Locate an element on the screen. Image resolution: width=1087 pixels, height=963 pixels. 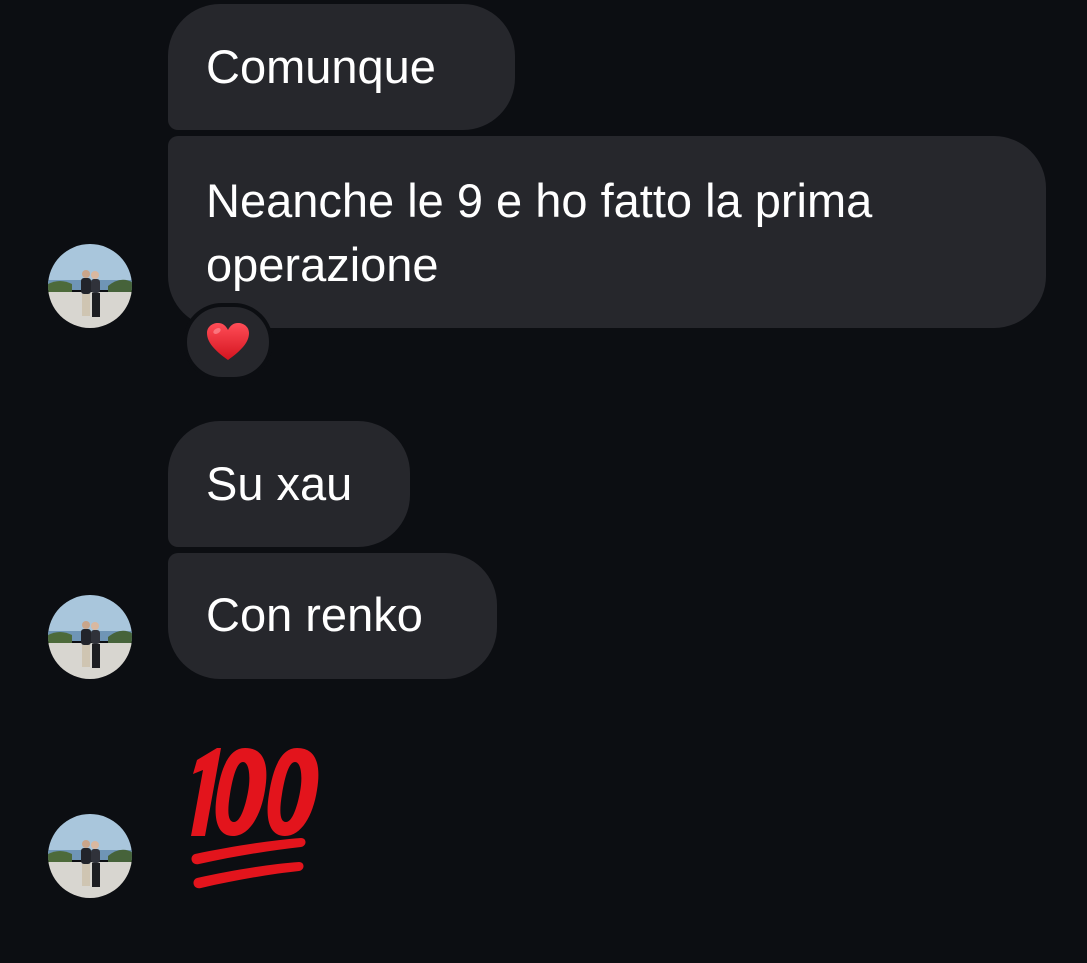
message-bubble: Con renko is located at coordinates (332, 616).